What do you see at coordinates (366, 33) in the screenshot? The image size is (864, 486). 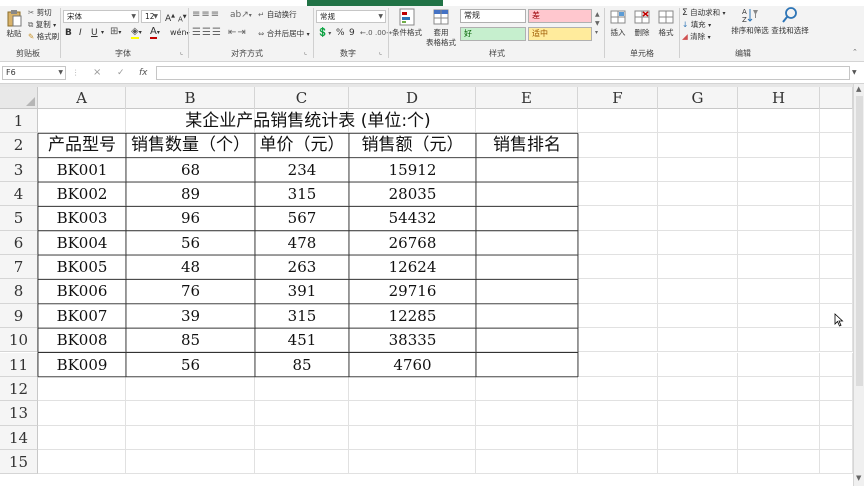 I see `increase-decimal-icon: ←.0` at bounding box center [366, 33].